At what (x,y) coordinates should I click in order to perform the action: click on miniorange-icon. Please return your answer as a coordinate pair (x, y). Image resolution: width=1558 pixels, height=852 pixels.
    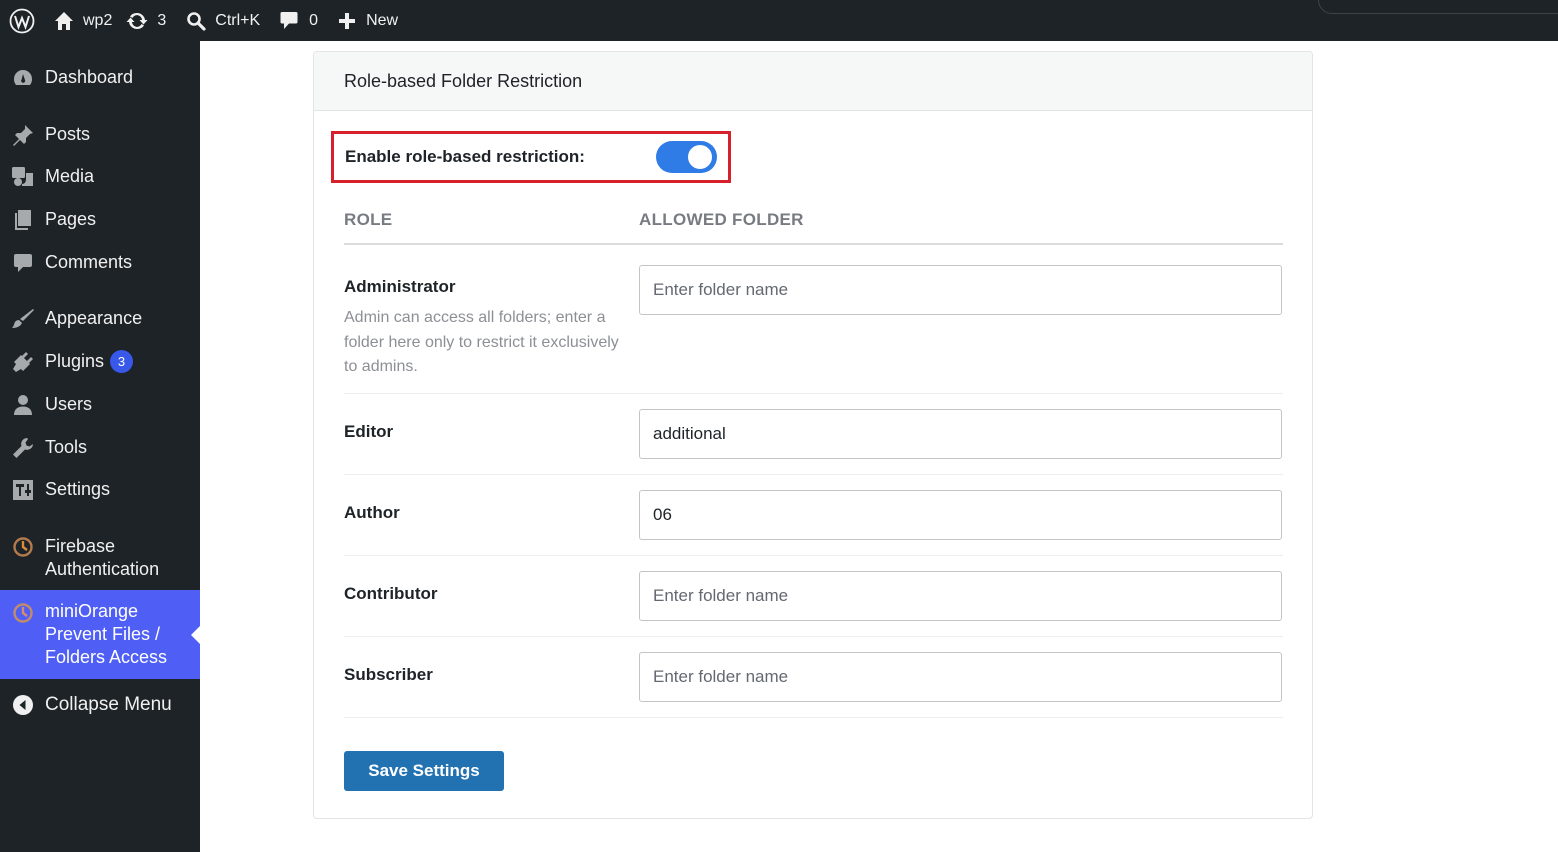
    Looking at the image, I should click on (23, 613).